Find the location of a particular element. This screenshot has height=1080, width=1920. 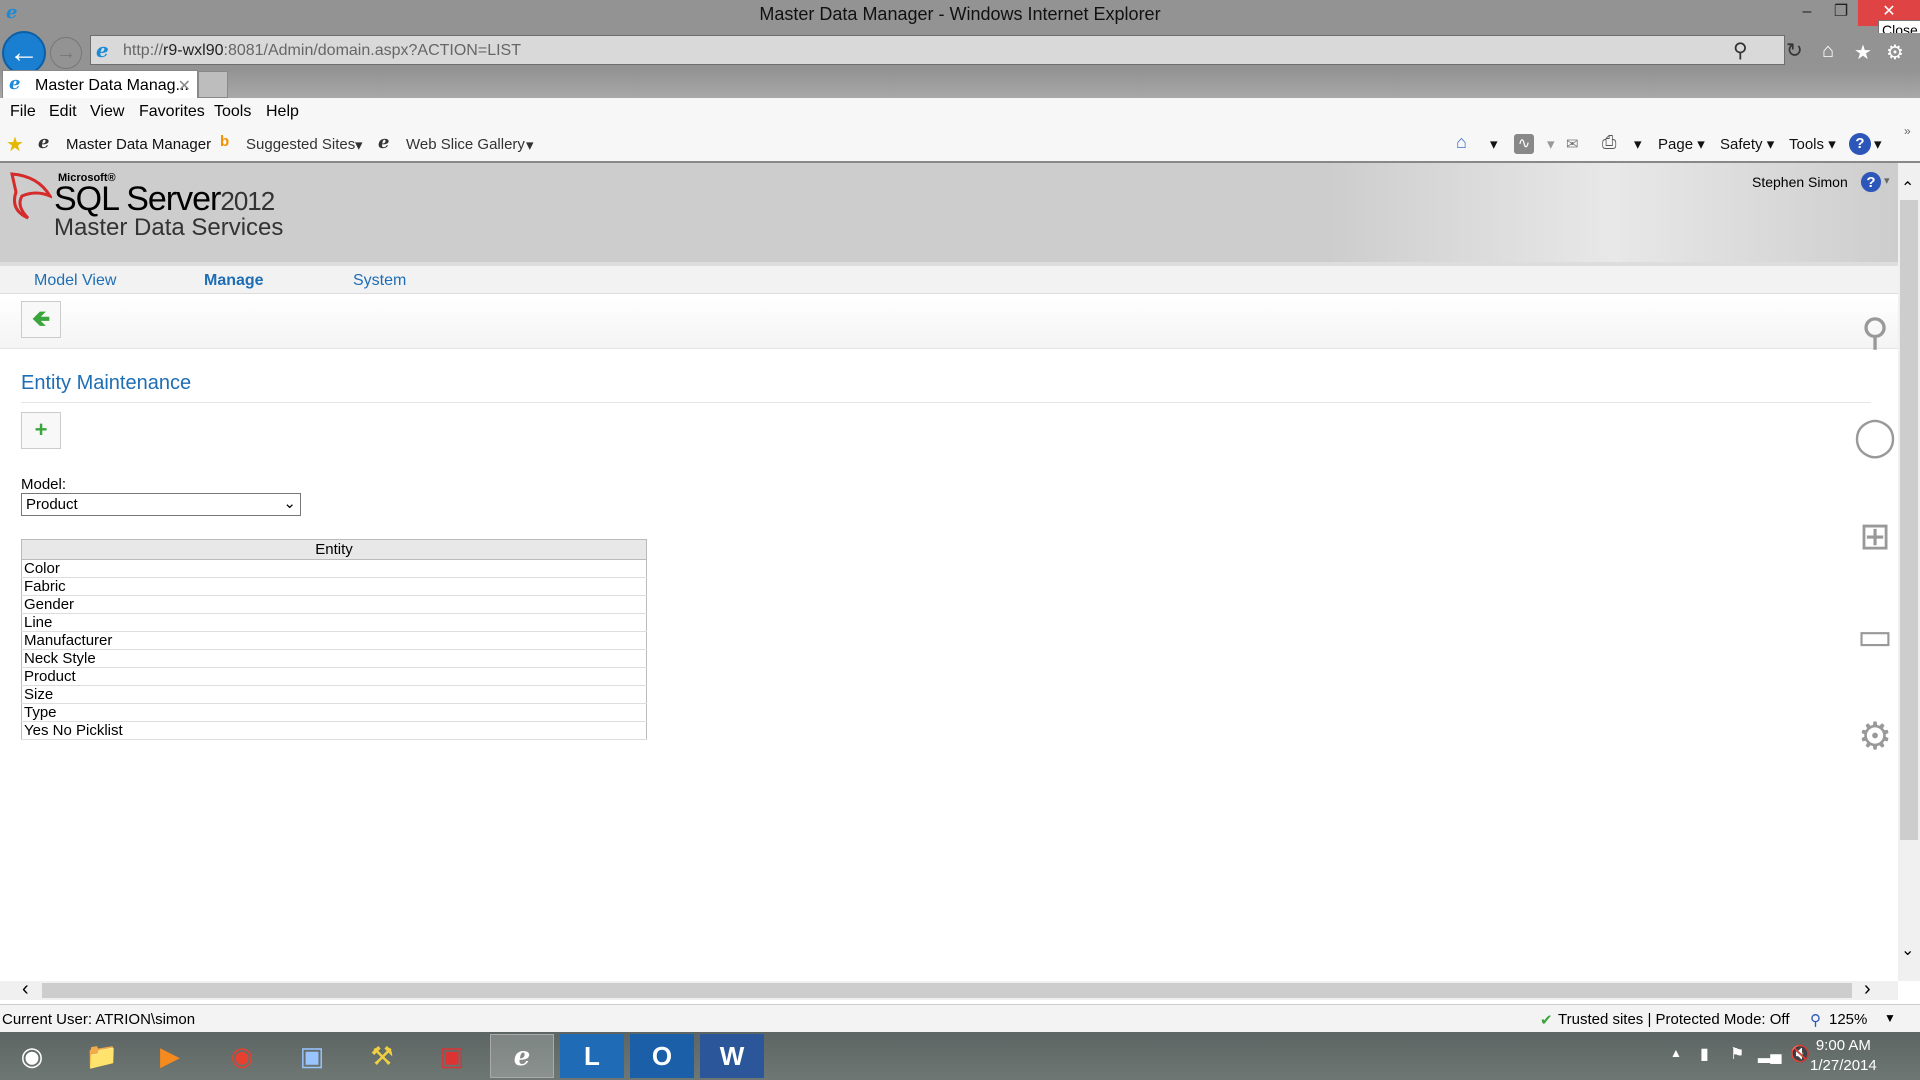

table-row: Fabric is located at coordinates (334, 586).